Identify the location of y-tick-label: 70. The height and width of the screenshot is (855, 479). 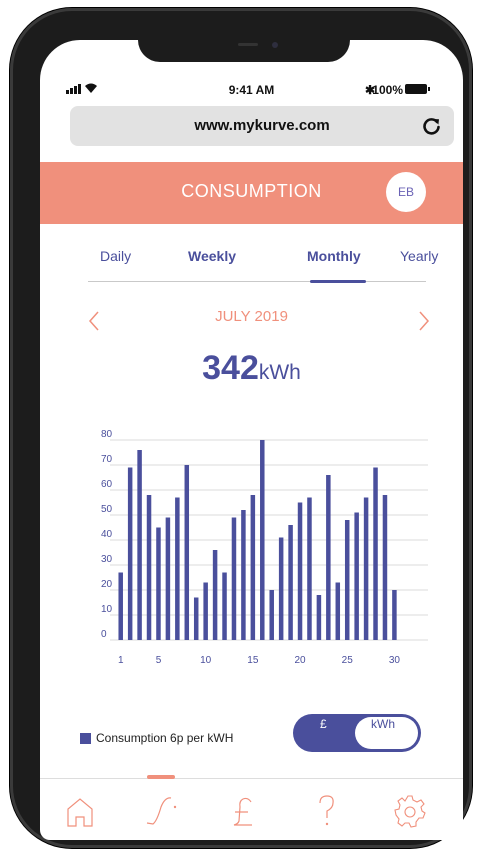
(107, 459).